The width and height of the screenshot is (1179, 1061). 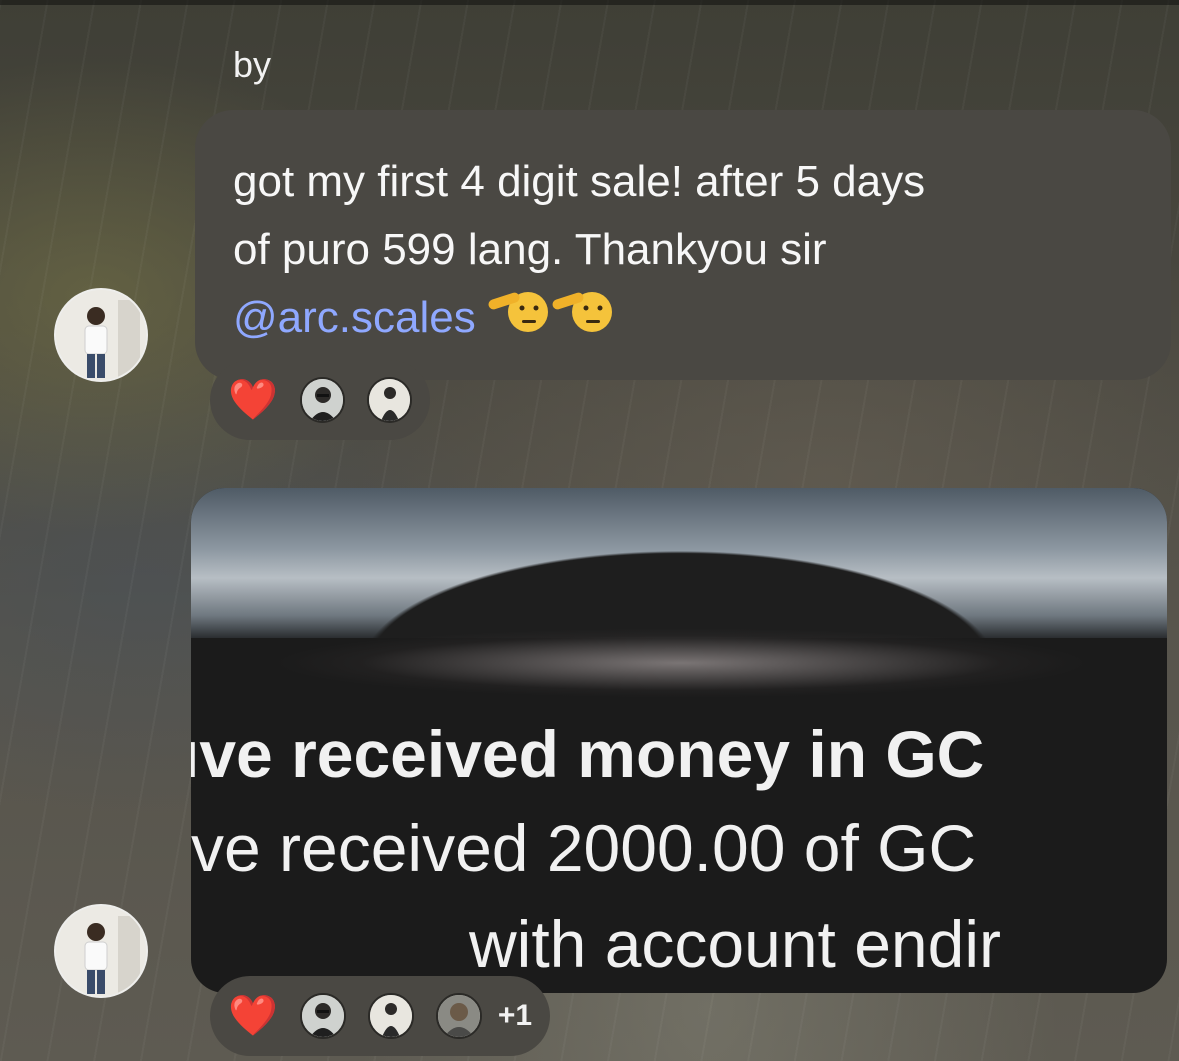 What do you see at coordinates (735, 944) in the screenshot?
I see `image-text-line-3: with account endir` at bounding box center [735, 944].